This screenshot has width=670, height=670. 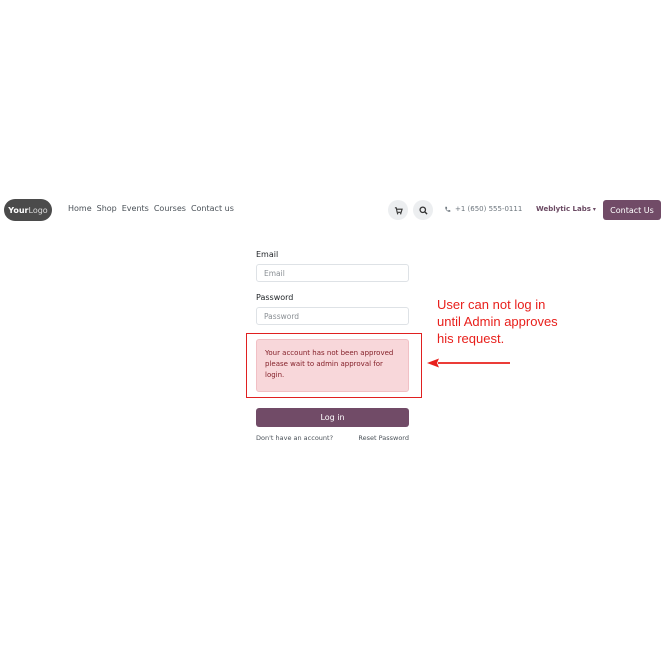 I want to click on annotation-line-3: his request., so click(x=471, y=338).